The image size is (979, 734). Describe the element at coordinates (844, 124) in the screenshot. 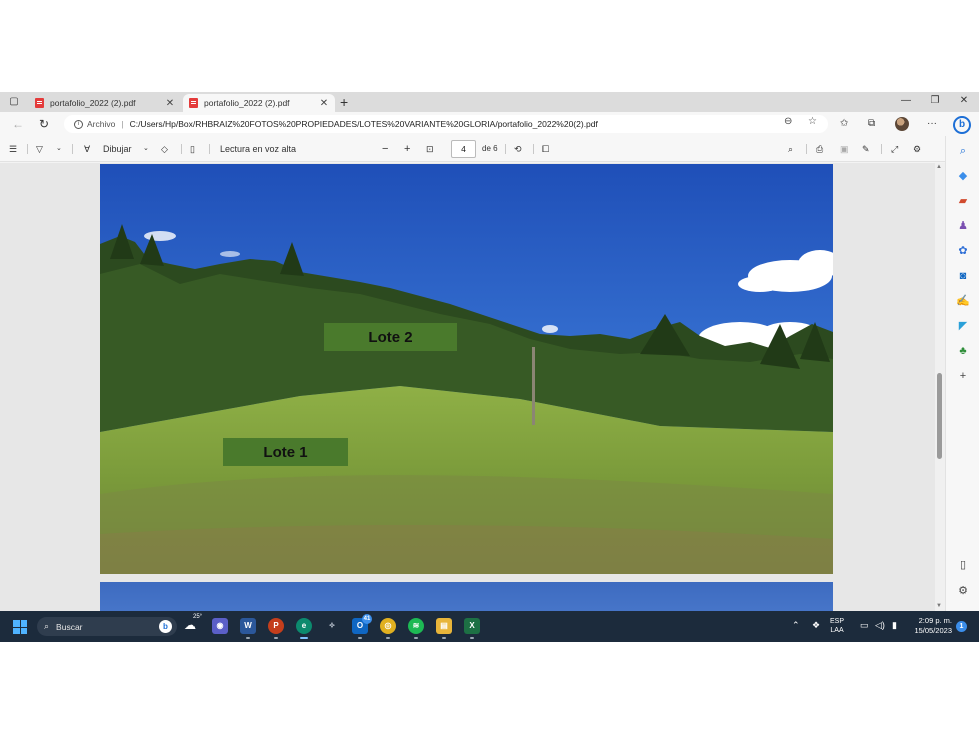

I see `favorites-icon: ✩` at that location.